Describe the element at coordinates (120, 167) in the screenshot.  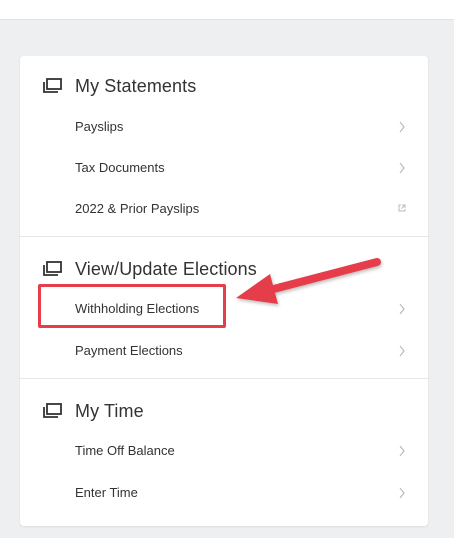
I see `menu-item-label: Tax Documents` at that location.